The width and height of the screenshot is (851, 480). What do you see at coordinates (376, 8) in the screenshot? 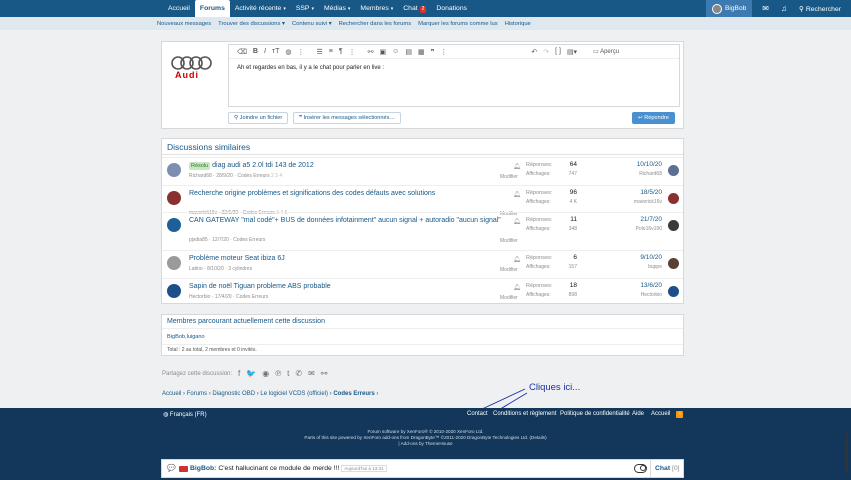
I see `nav-membres: Membres ▾` at bounding box center [376, 8].